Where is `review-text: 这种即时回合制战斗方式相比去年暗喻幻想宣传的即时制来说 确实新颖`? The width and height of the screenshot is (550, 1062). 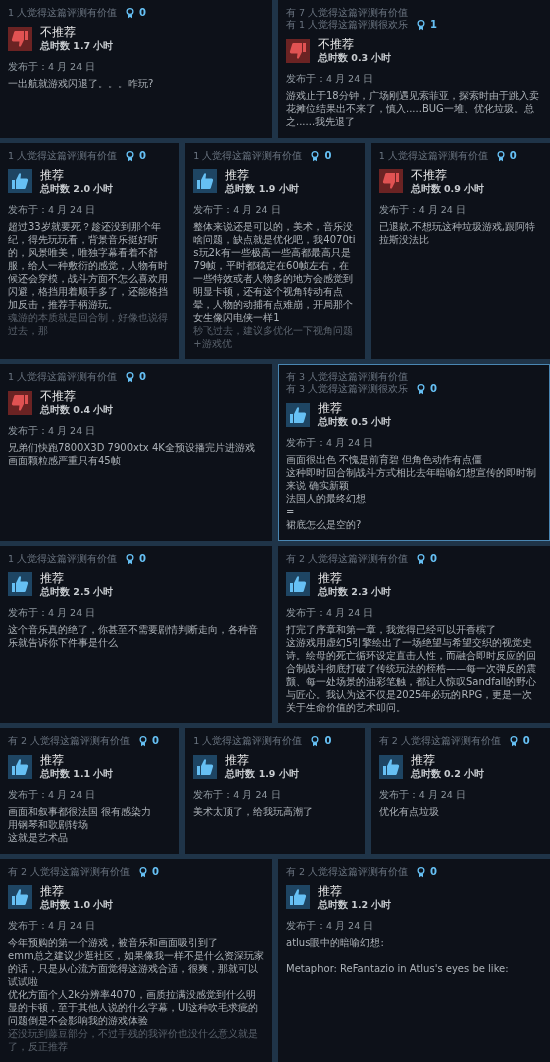 review-text: 这种即时回合制战斗方式相比去年暗喻幻想宣传的即时制来说 确实新颖 is located at coordinates (411, 479).